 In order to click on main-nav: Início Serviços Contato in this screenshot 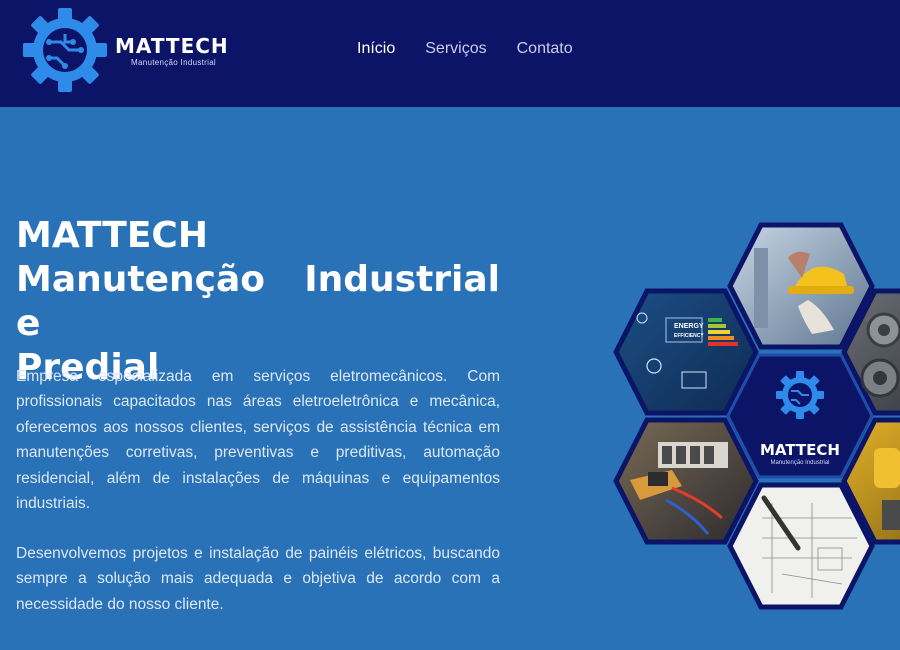, I will do `click(465, 49)`.